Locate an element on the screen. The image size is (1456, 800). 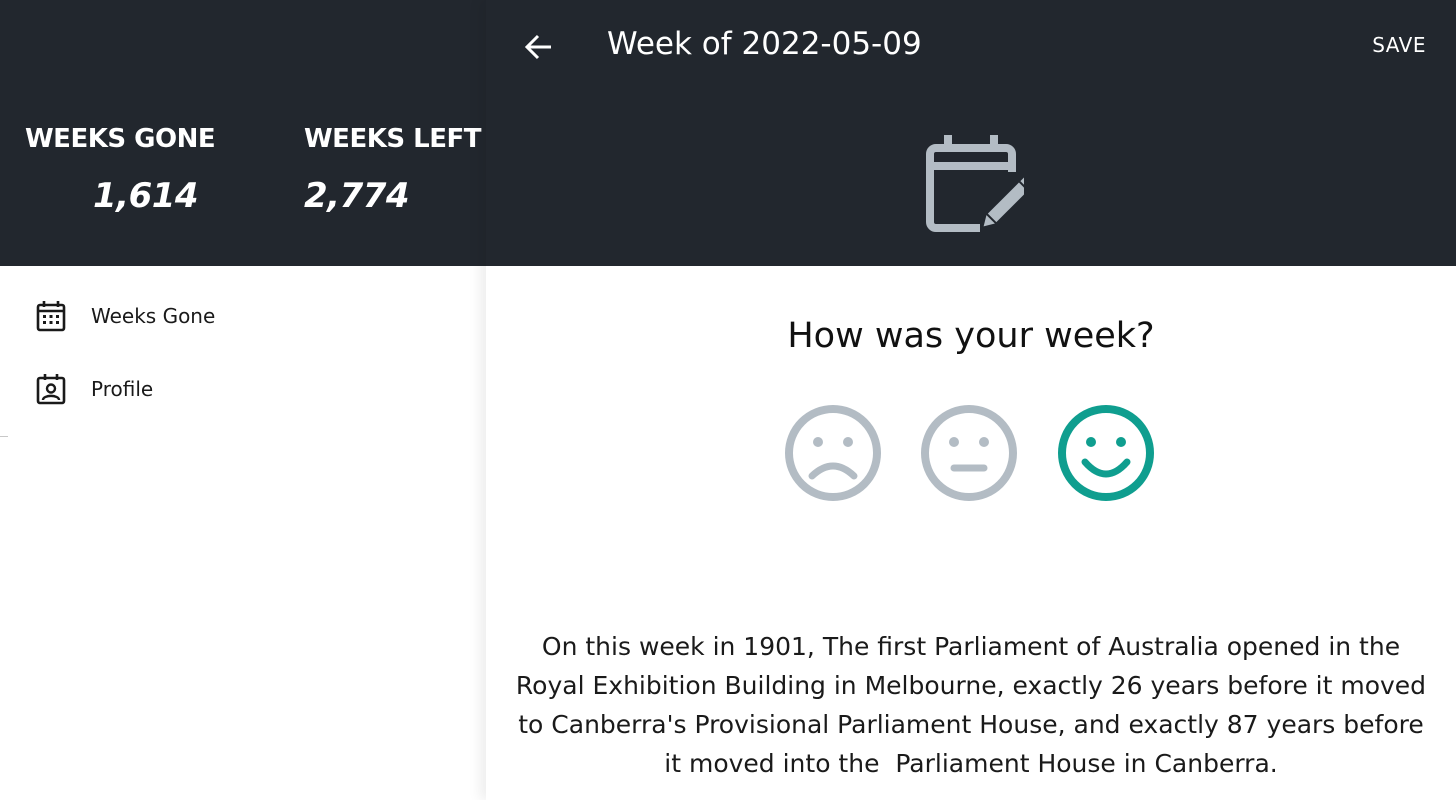
stats-panel: WEEKS GONE 1,614 WEEKS LEFT 2,774 is located at coordinates (243, 133).